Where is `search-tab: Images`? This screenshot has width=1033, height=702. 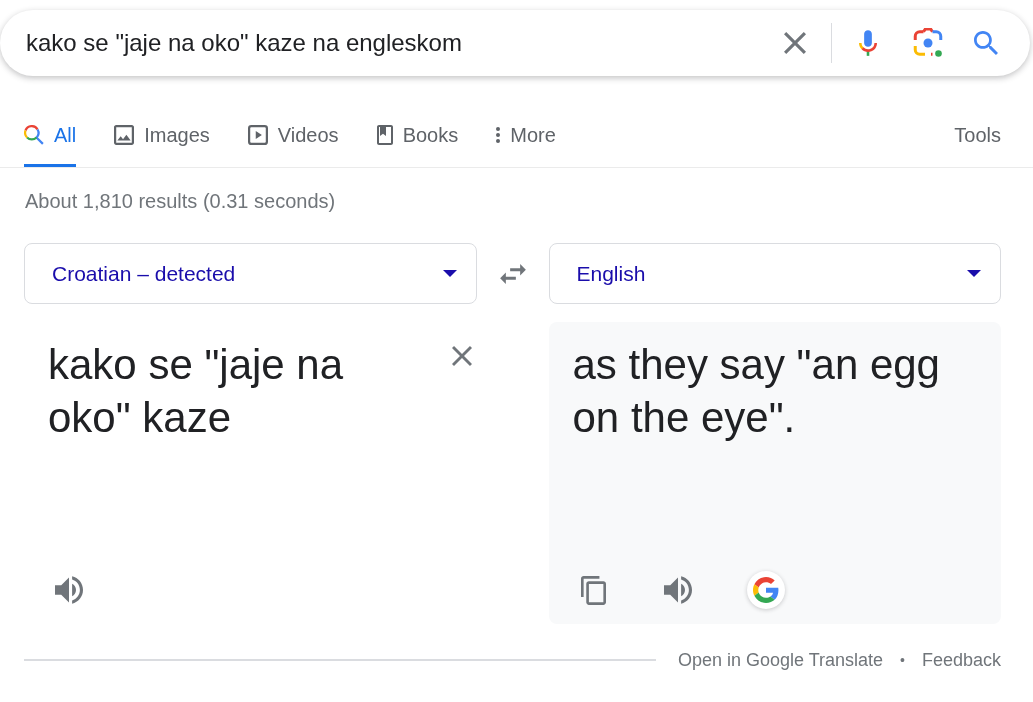
search-tab: Images is located at coordinates (162, 133).